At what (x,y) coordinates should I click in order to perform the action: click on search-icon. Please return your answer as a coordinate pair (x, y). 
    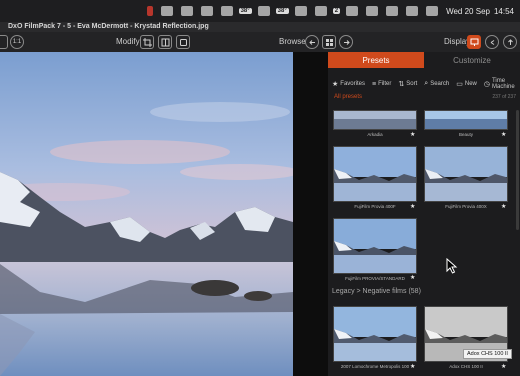
    Looking at the image, I should click on (412, 11).